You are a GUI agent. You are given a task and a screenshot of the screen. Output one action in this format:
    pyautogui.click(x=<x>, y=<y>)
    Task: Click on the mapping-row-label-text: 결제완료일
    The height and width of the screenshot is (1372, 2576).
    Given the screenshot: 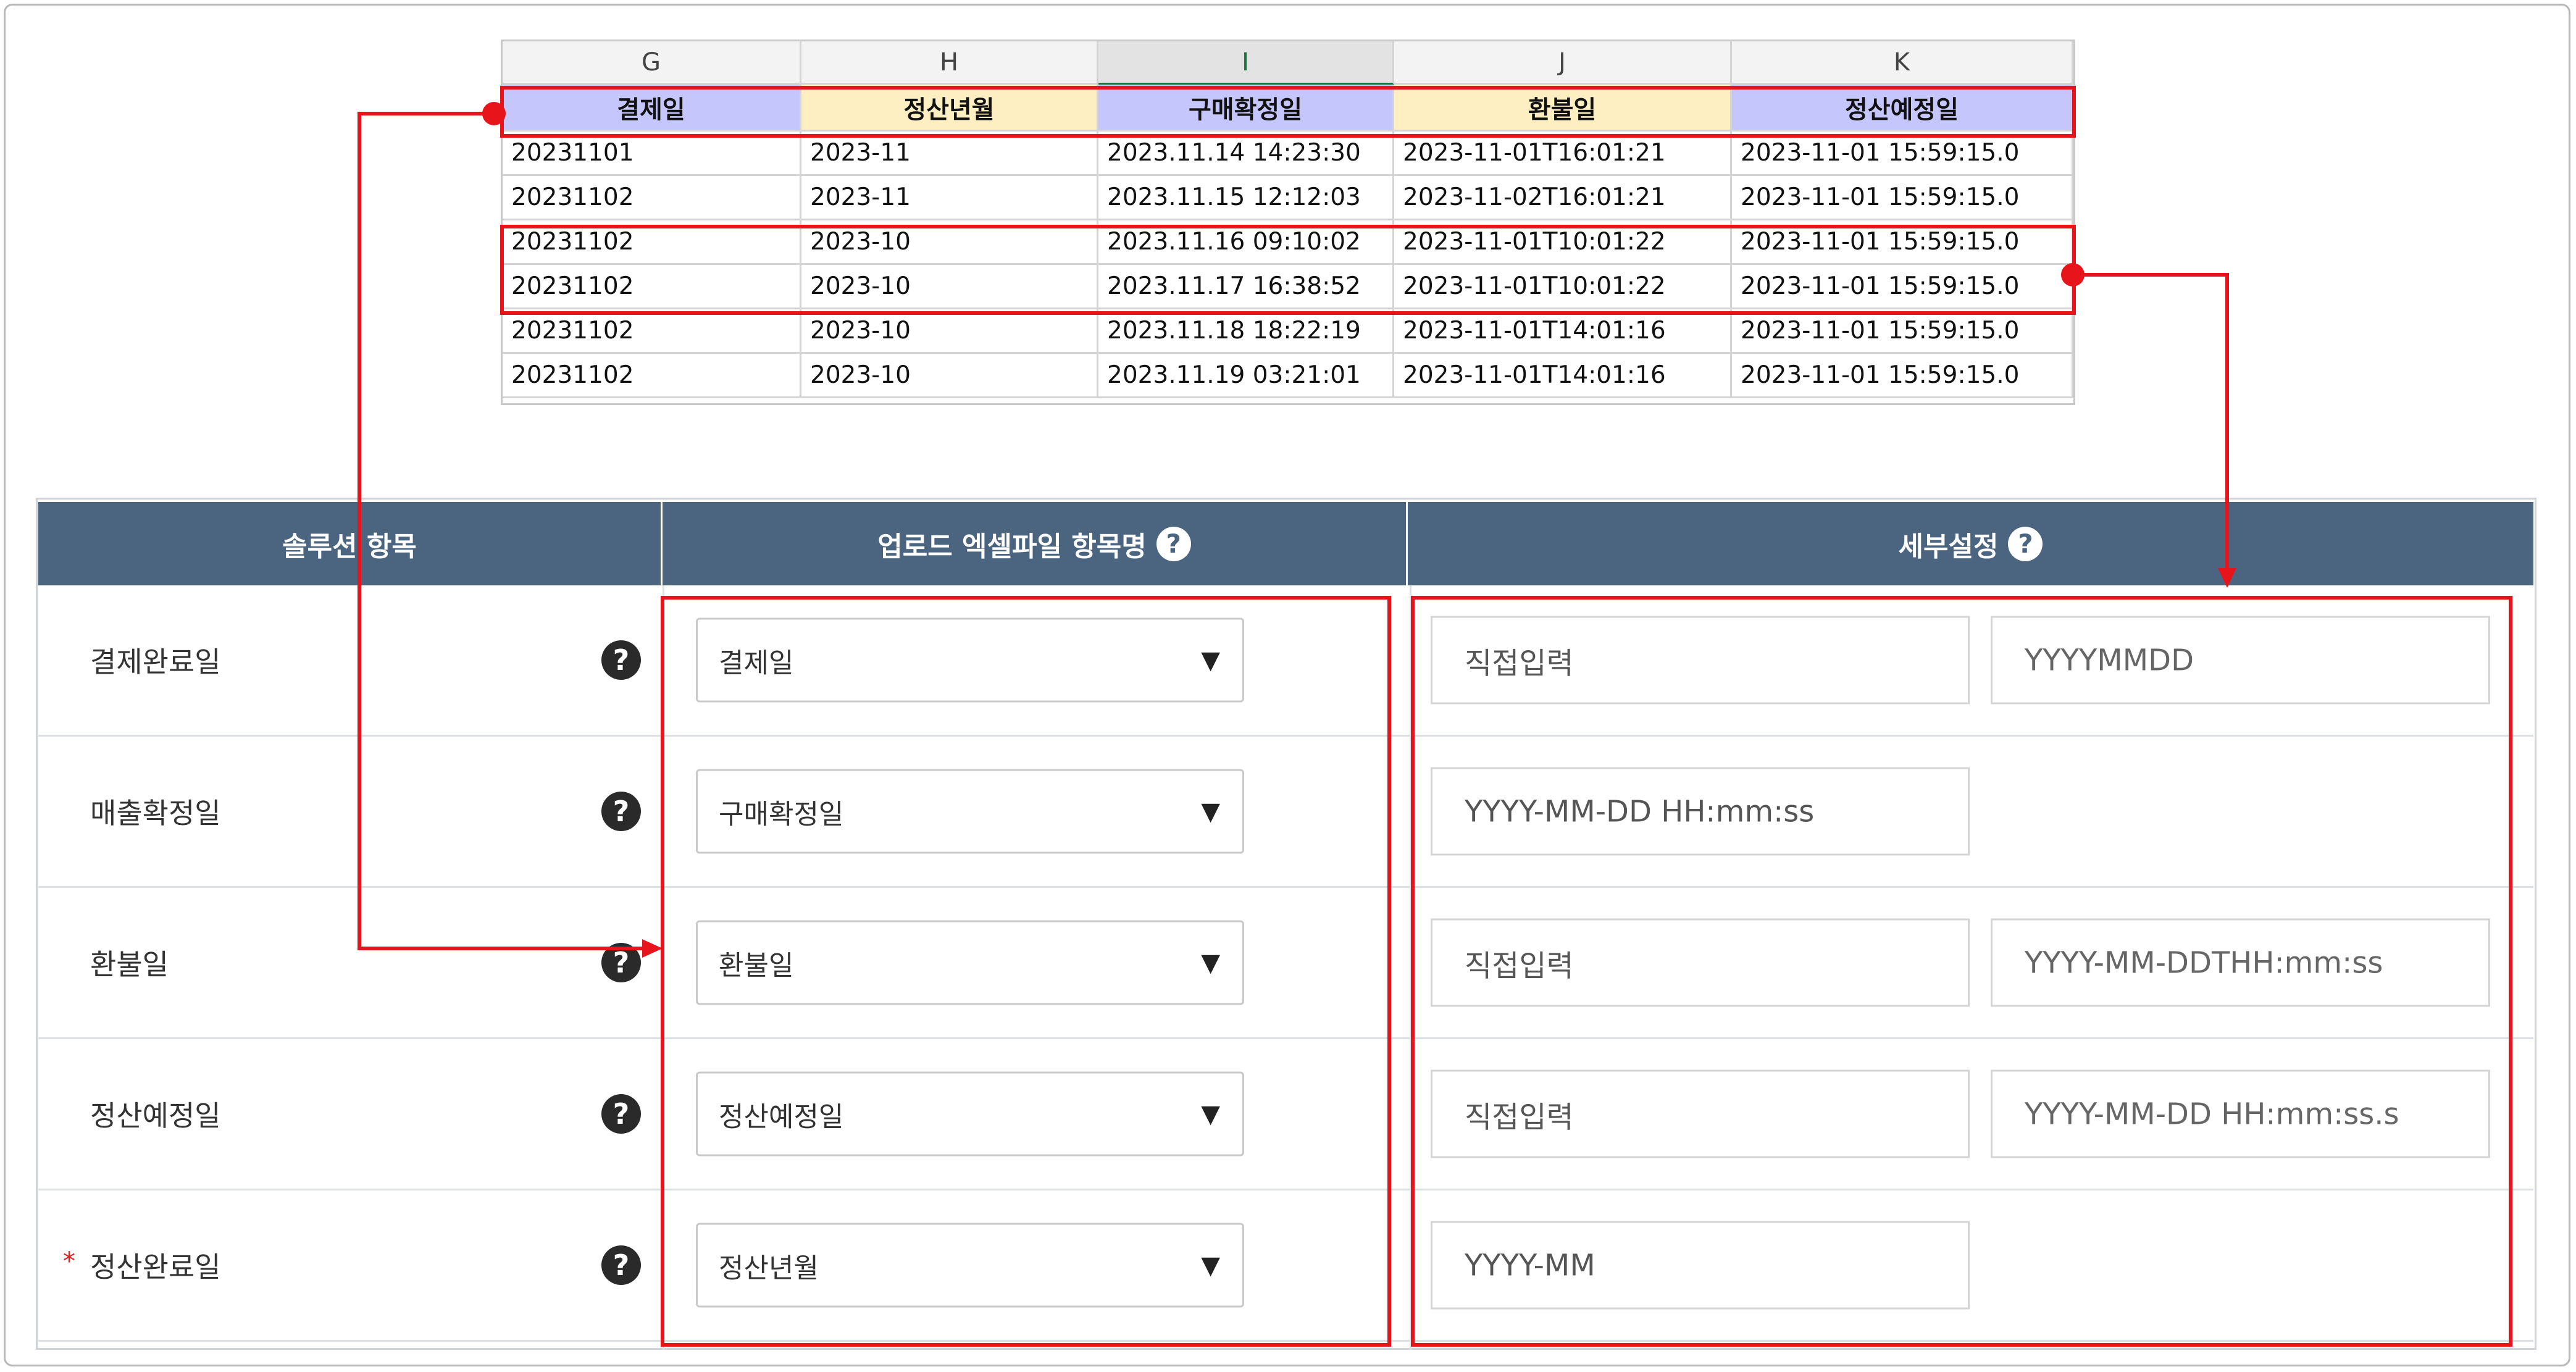 What is the action you would take?
    pyautogui.click(x=155, y=662)
    